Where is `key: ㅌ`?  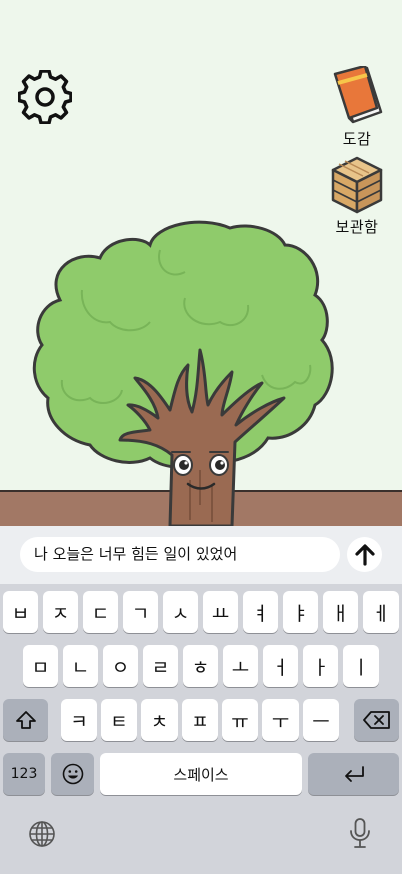 key: ㅌ is located at coordinates (119, 720).